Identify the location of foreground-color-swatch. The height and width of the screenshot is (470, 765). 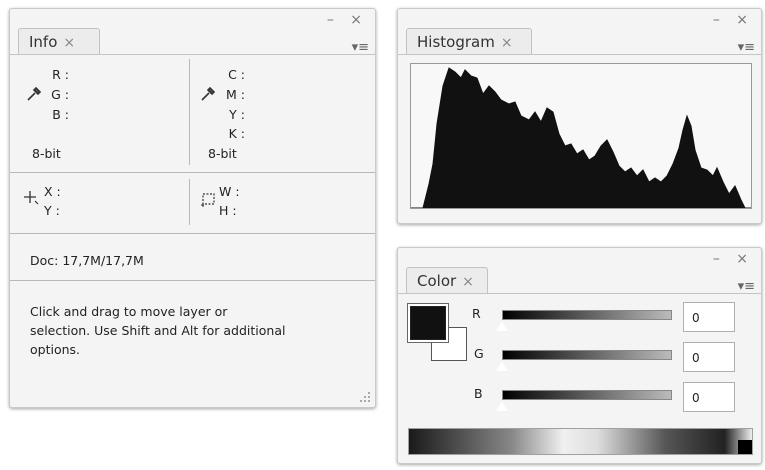
(428, 323).